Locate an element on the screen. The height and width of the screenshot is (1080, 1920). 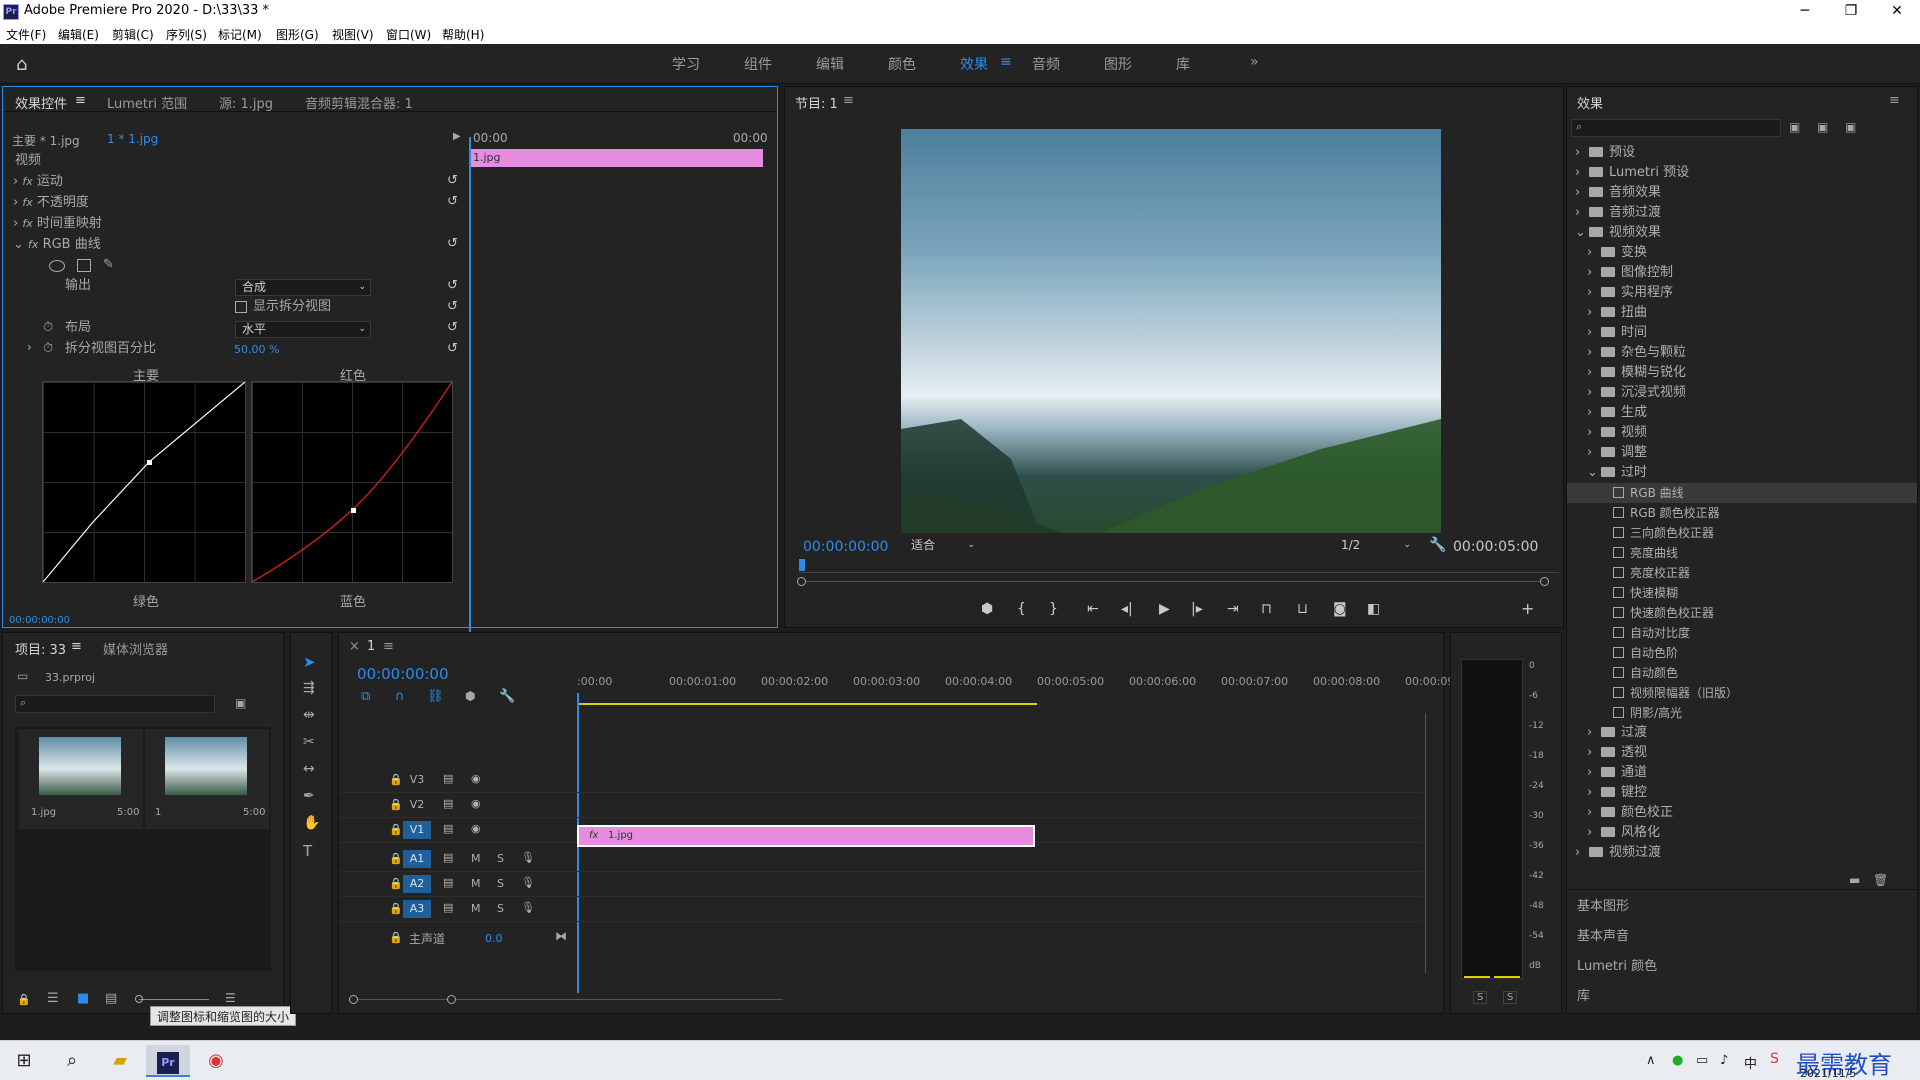
effects-folder: ⌄ 过时 is located at coordinates (1742, 473).